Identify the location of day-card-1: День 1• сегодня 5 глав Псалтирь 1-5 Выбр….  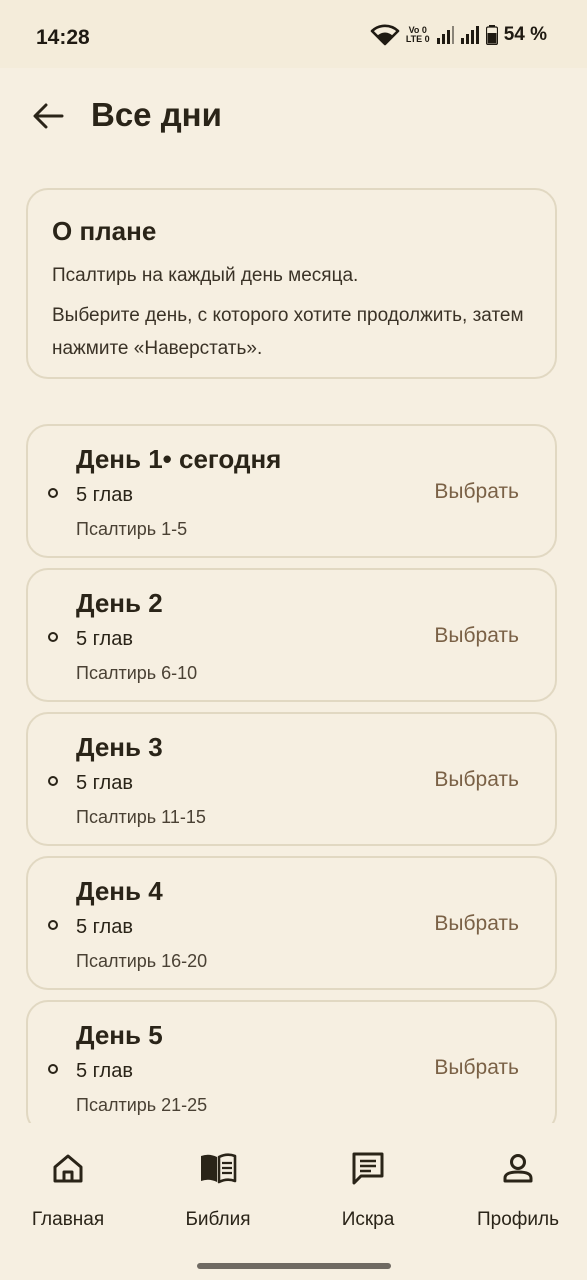
(291, 491).